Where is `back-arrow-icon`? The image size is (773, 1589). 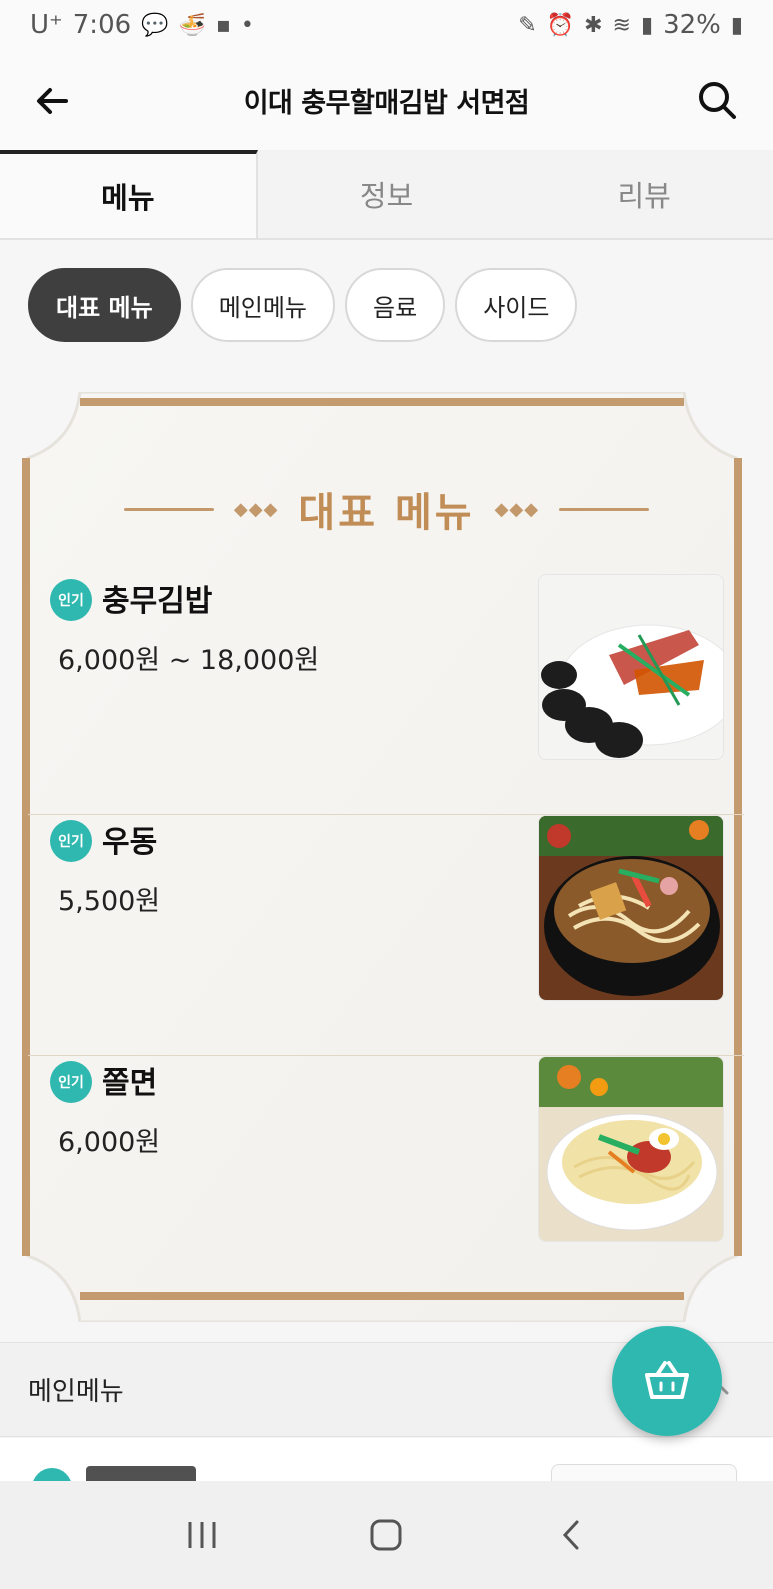 back-arrow-icon is located at coordinates (53, 101).